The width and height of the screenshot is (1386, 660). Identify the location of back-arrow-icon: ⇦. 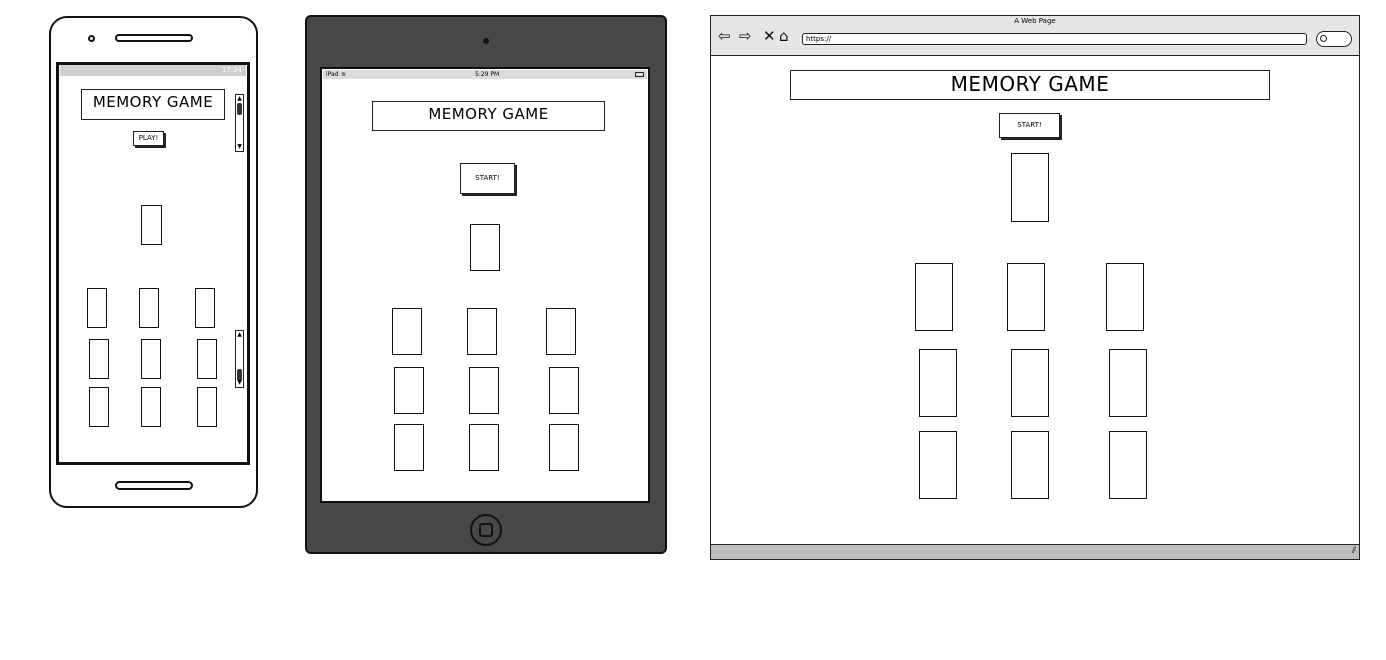
(724, 36).